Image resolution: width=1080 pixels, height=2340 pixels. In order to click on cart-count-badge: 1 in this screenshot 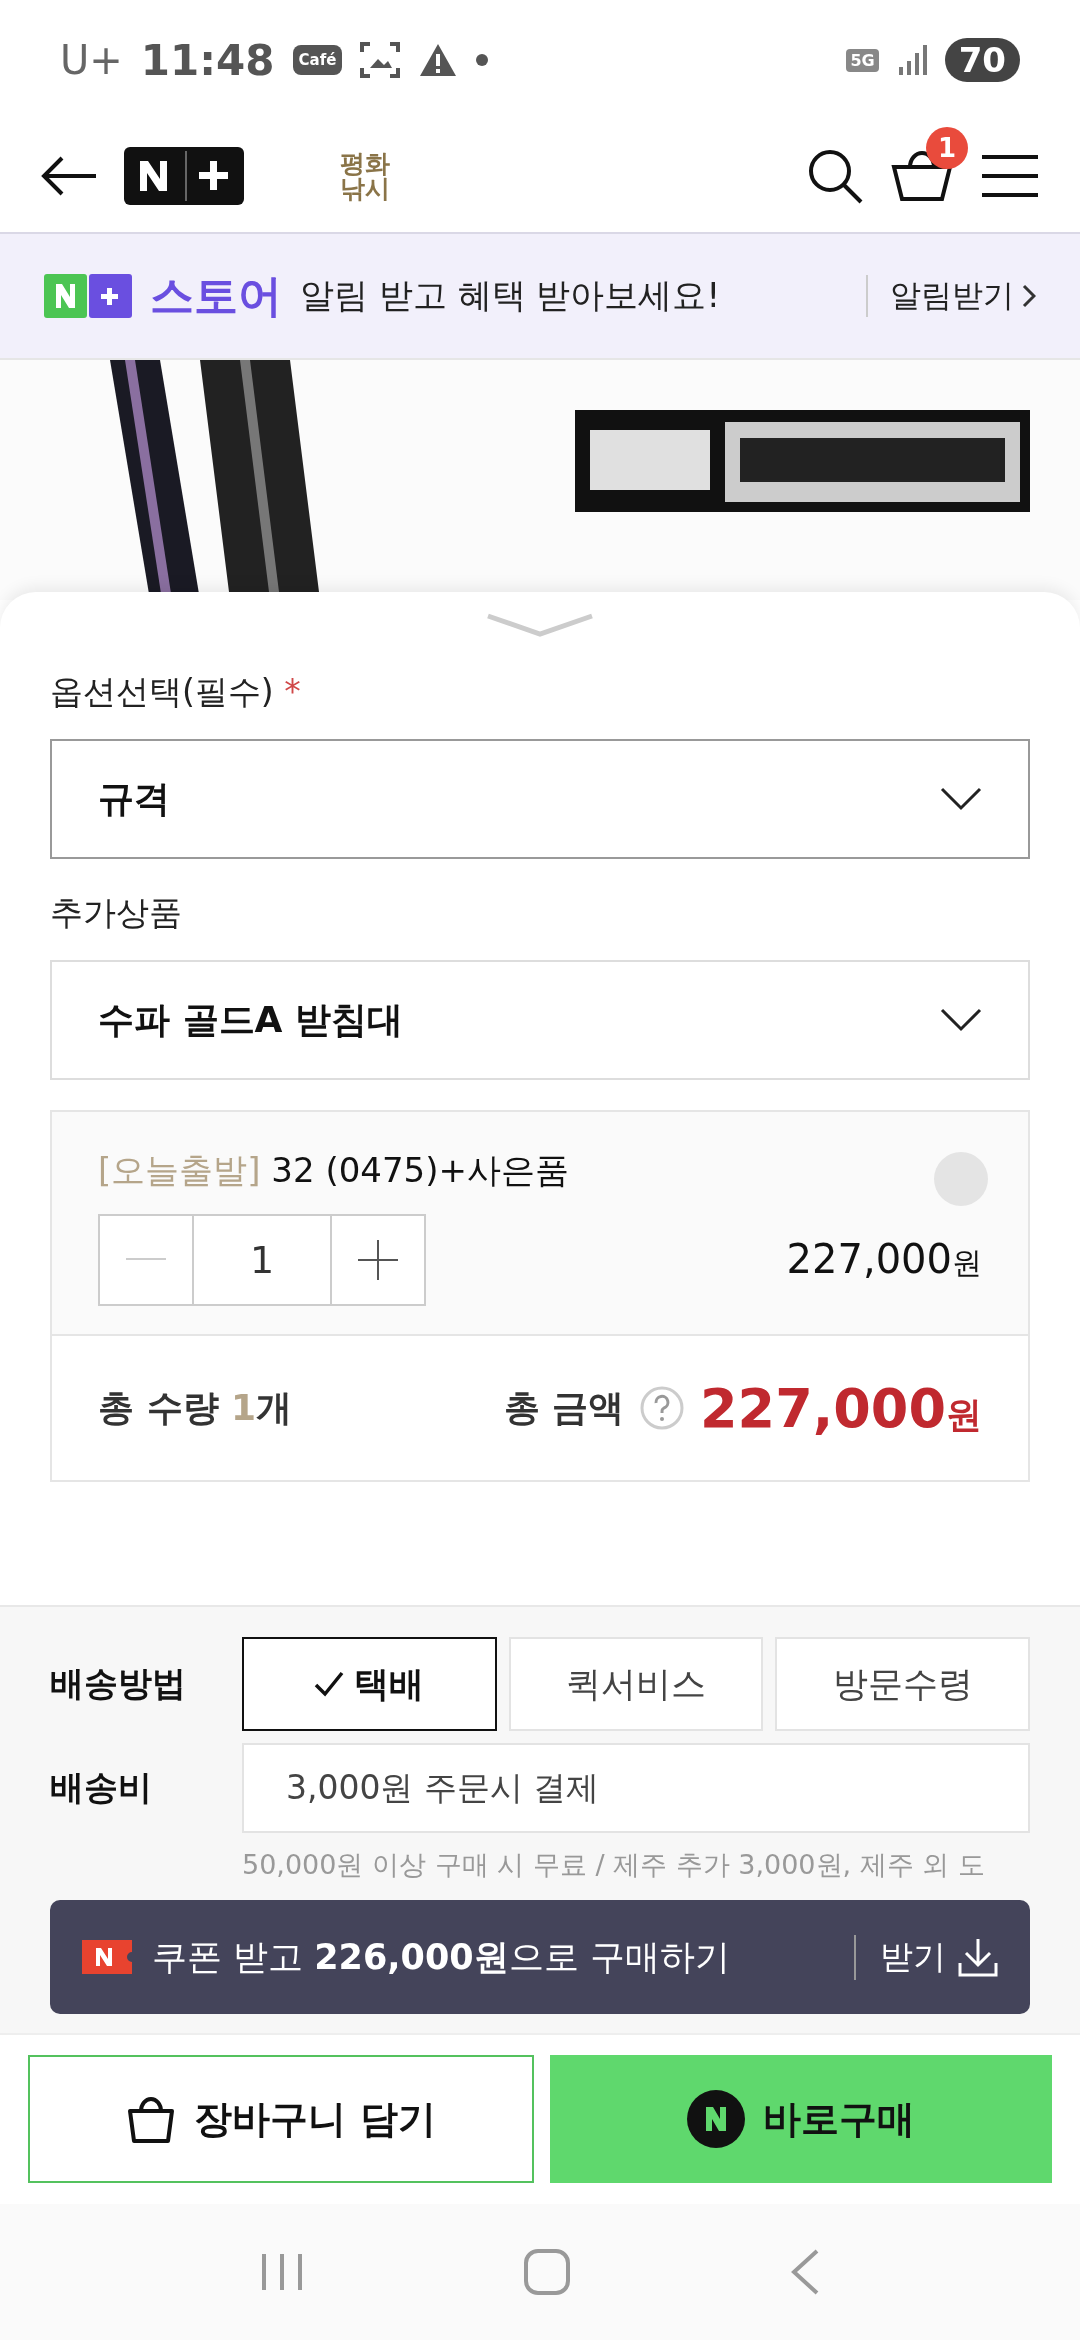, I will do `click(947, 148)`.